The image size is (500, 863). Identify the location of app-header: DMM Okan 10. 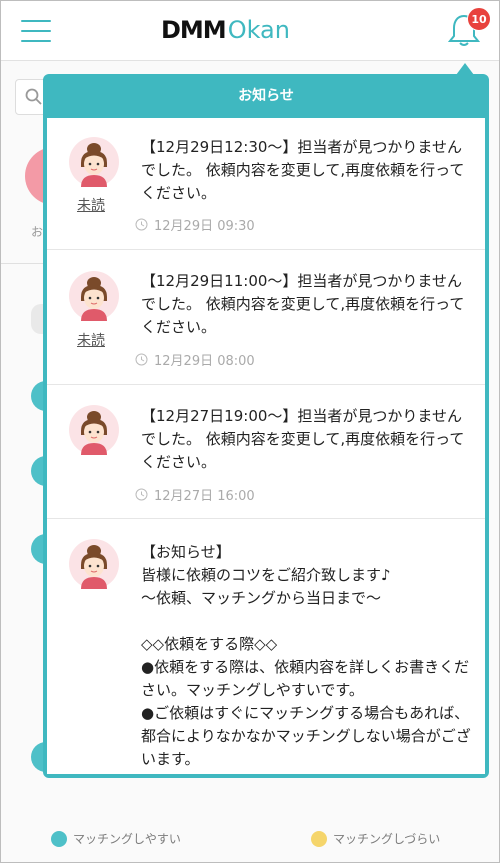
(250, 31).